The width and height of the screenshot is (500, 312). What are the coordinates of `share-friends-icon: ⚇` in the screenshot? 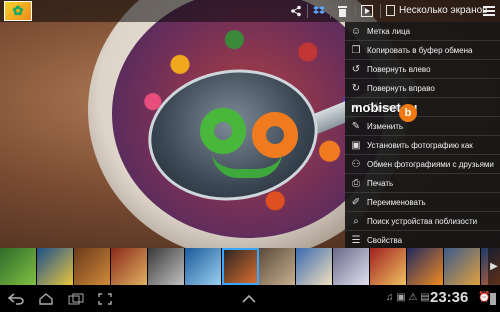 It's located at (356, 164).